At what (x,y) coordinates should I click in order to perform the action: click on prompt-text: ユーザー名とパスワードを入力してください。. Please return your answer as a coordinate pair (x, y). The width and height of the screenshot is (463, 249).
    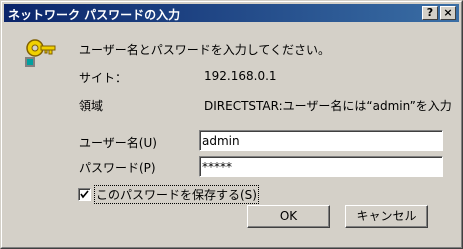
    Looking at the image, I should click on (205, 50).